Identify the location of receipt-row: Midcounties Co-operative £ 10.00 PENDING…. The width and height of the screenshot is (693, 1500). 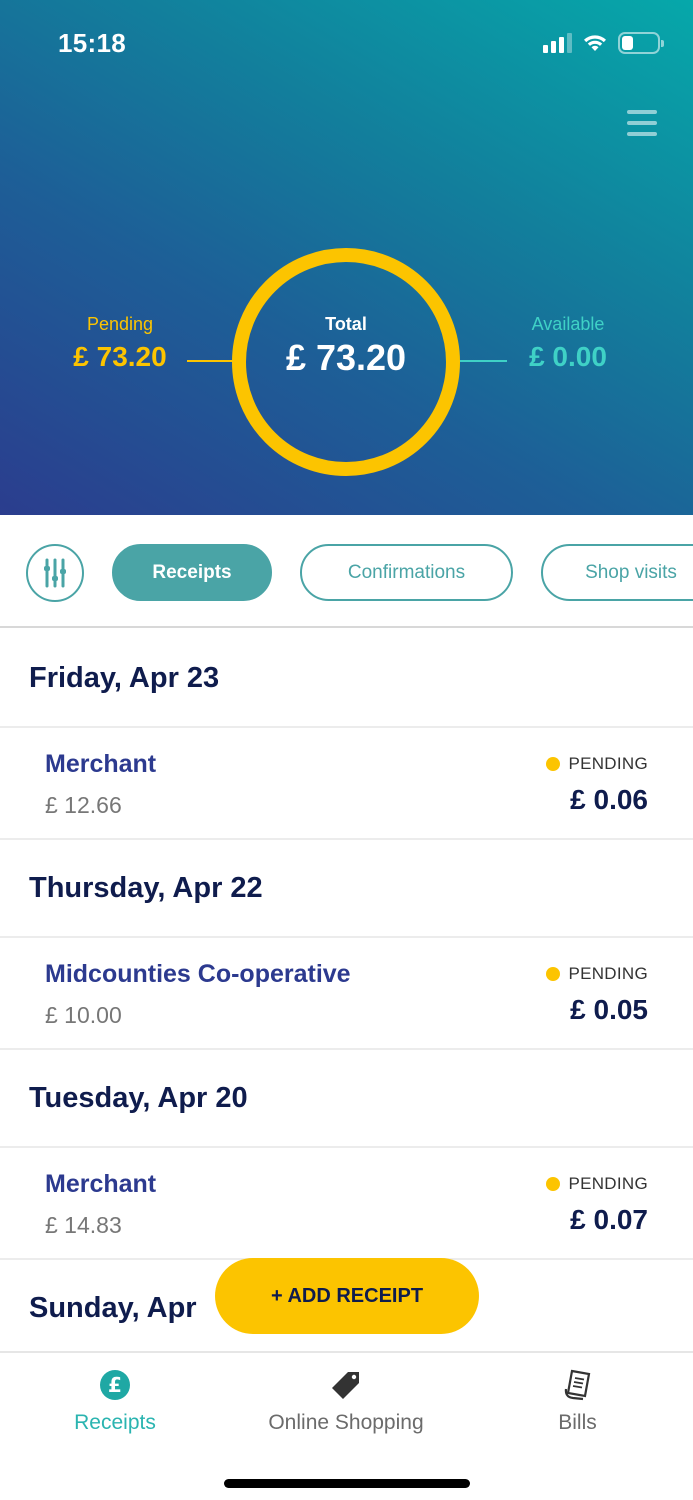
(346, 994).